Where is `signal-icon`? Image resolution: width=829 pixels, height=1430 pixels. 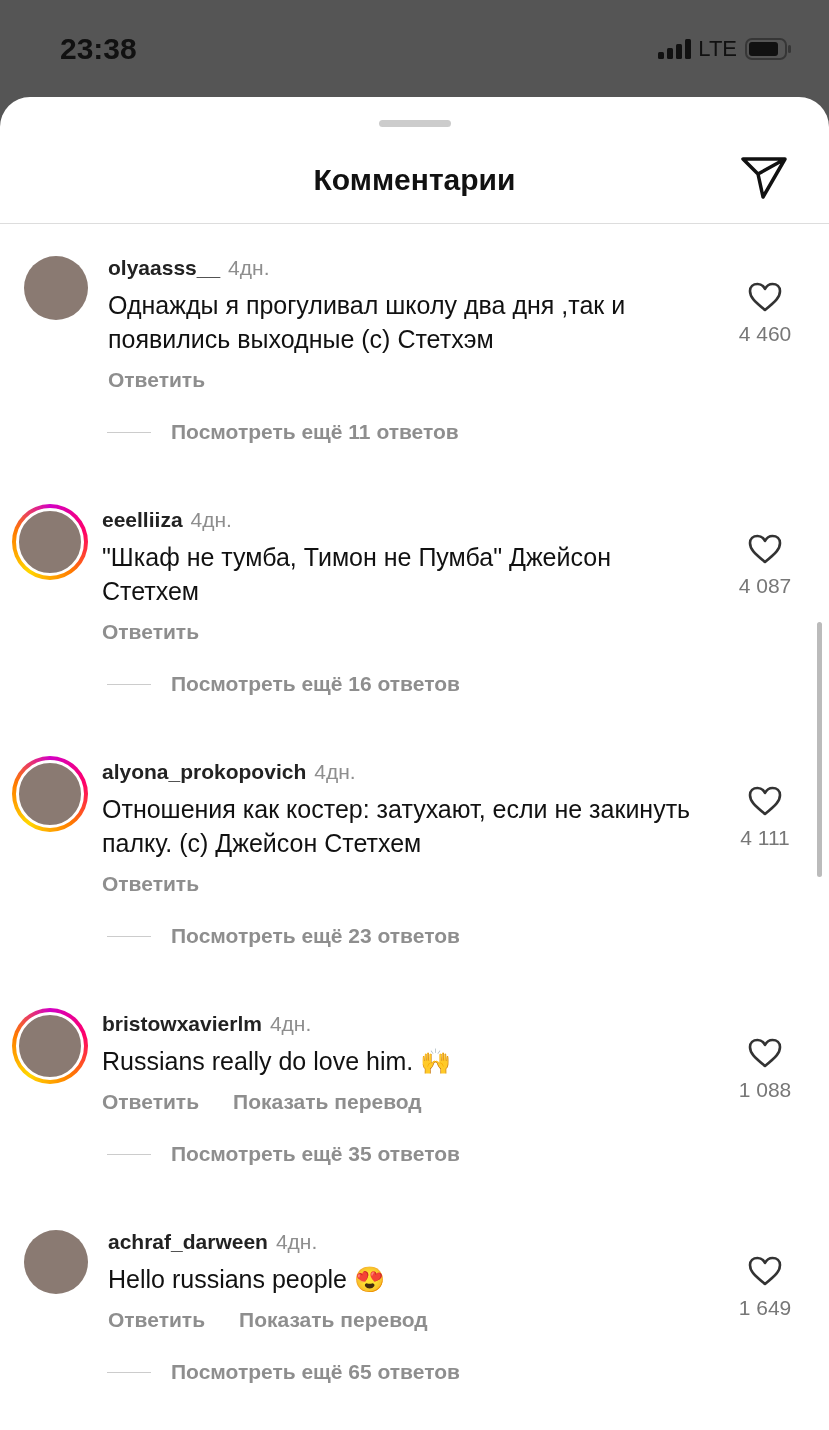 signal-icon is located at coordinates (675, 48).